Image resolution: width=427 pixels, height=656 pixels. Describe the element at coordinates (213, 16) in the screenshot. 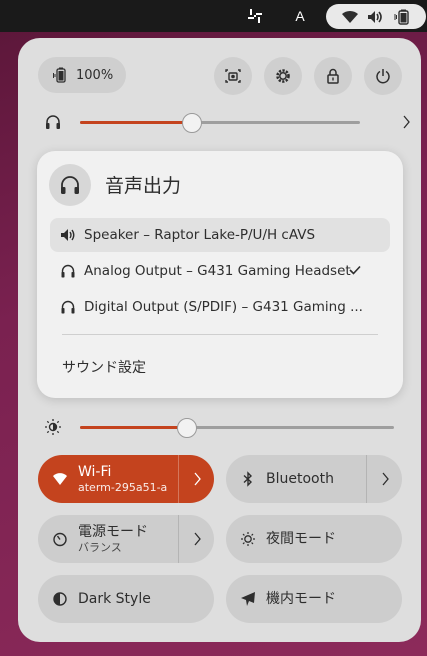

I see `top-bar: A` at that location.